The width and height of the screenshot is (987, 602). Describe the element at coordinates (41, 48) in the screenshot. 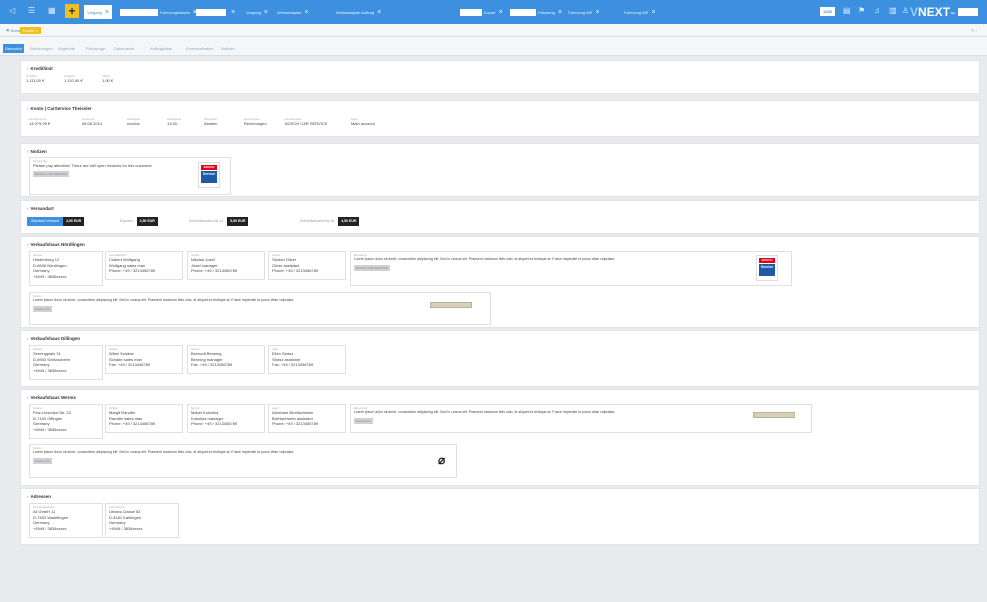

I see `tab-rechnungen: Rechnungen` at that location.